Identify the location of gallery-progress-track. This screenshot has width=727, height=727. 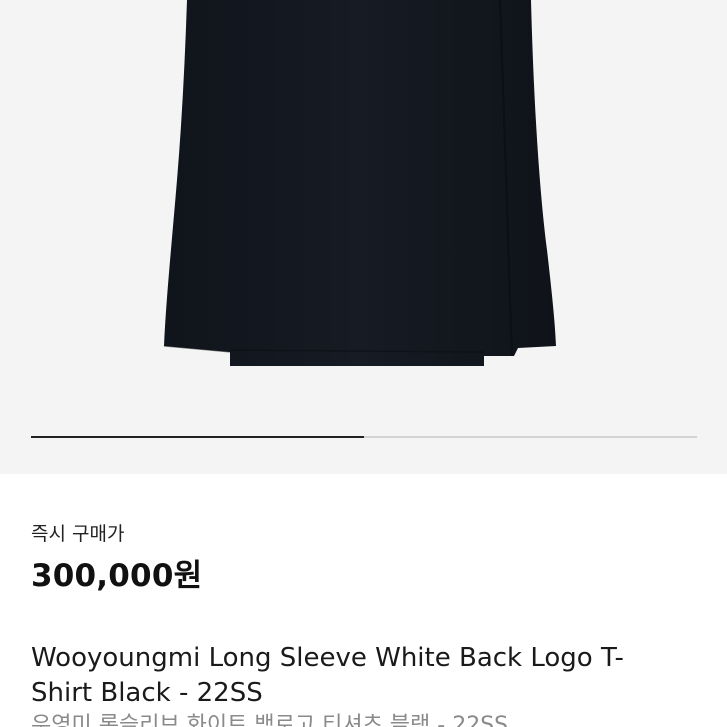
(364, 437).